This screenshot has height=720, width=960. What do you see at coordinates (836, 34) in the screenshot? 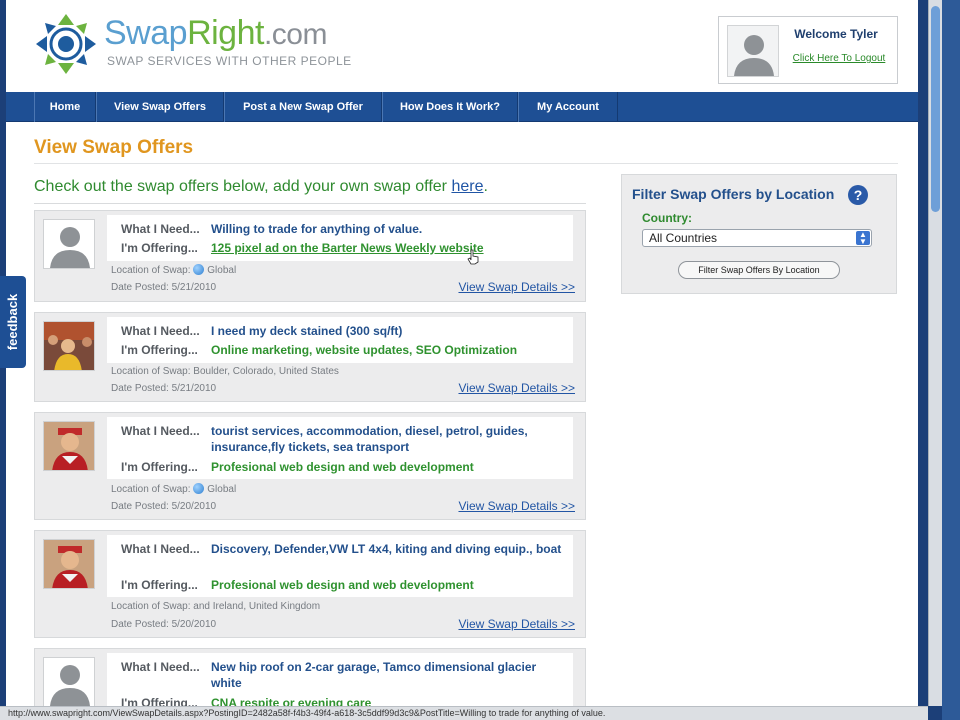
I see `welcome-text: Welcome Tyler` at bounding box center [836, 34].